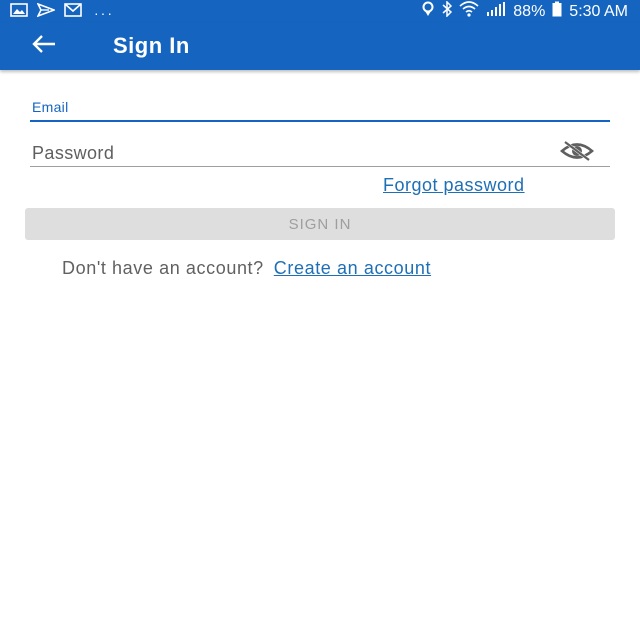  What do you see at coordinates (496, 12) in the screenshot?
I see `signal-icon` at bounding box center [496, 12].